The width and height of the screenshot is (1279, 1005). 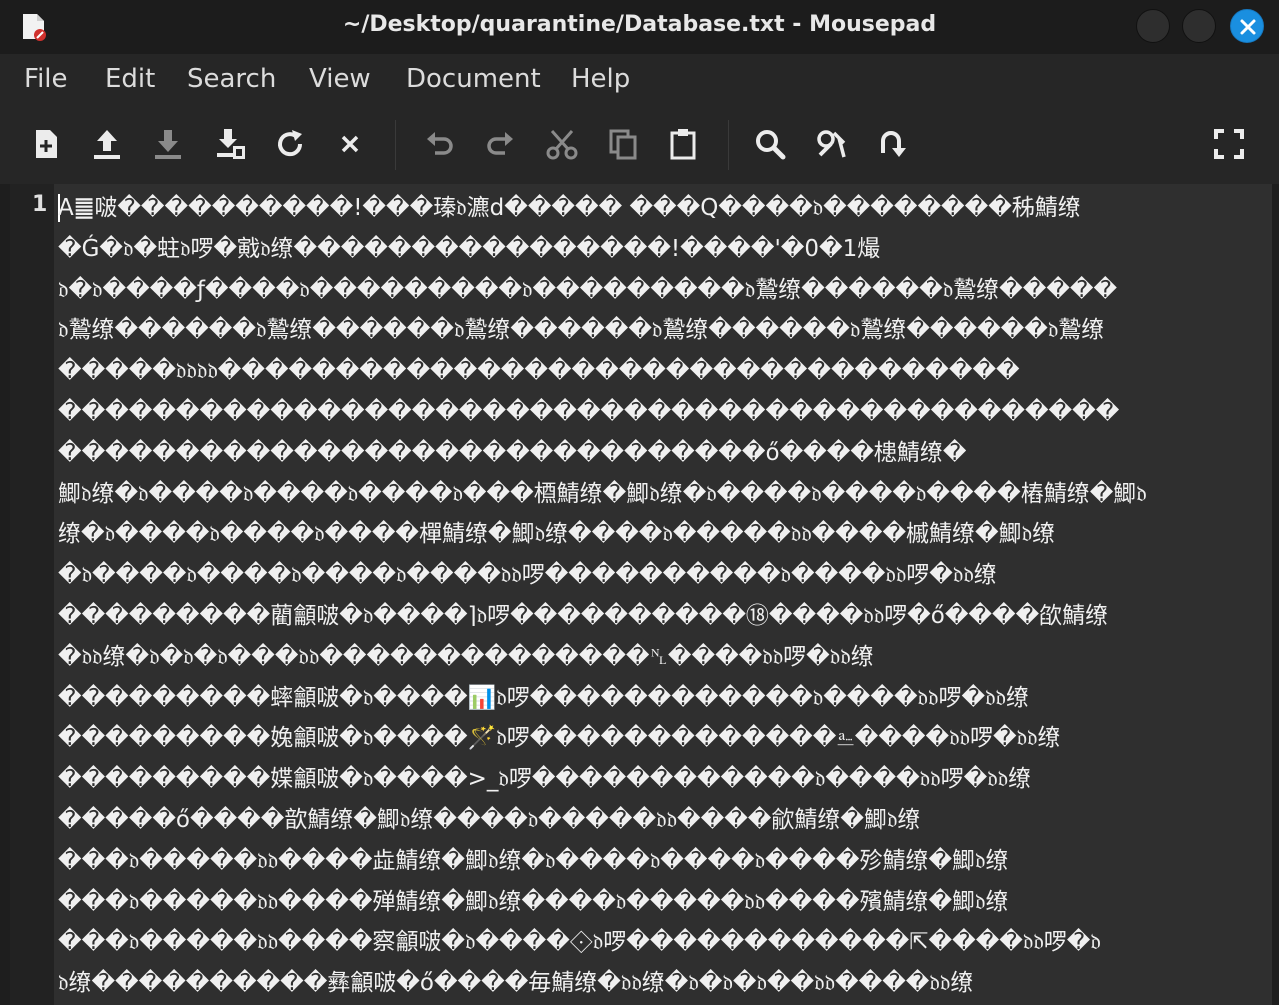 I want to click on menu-help: Help, so click(x=600, y=79).